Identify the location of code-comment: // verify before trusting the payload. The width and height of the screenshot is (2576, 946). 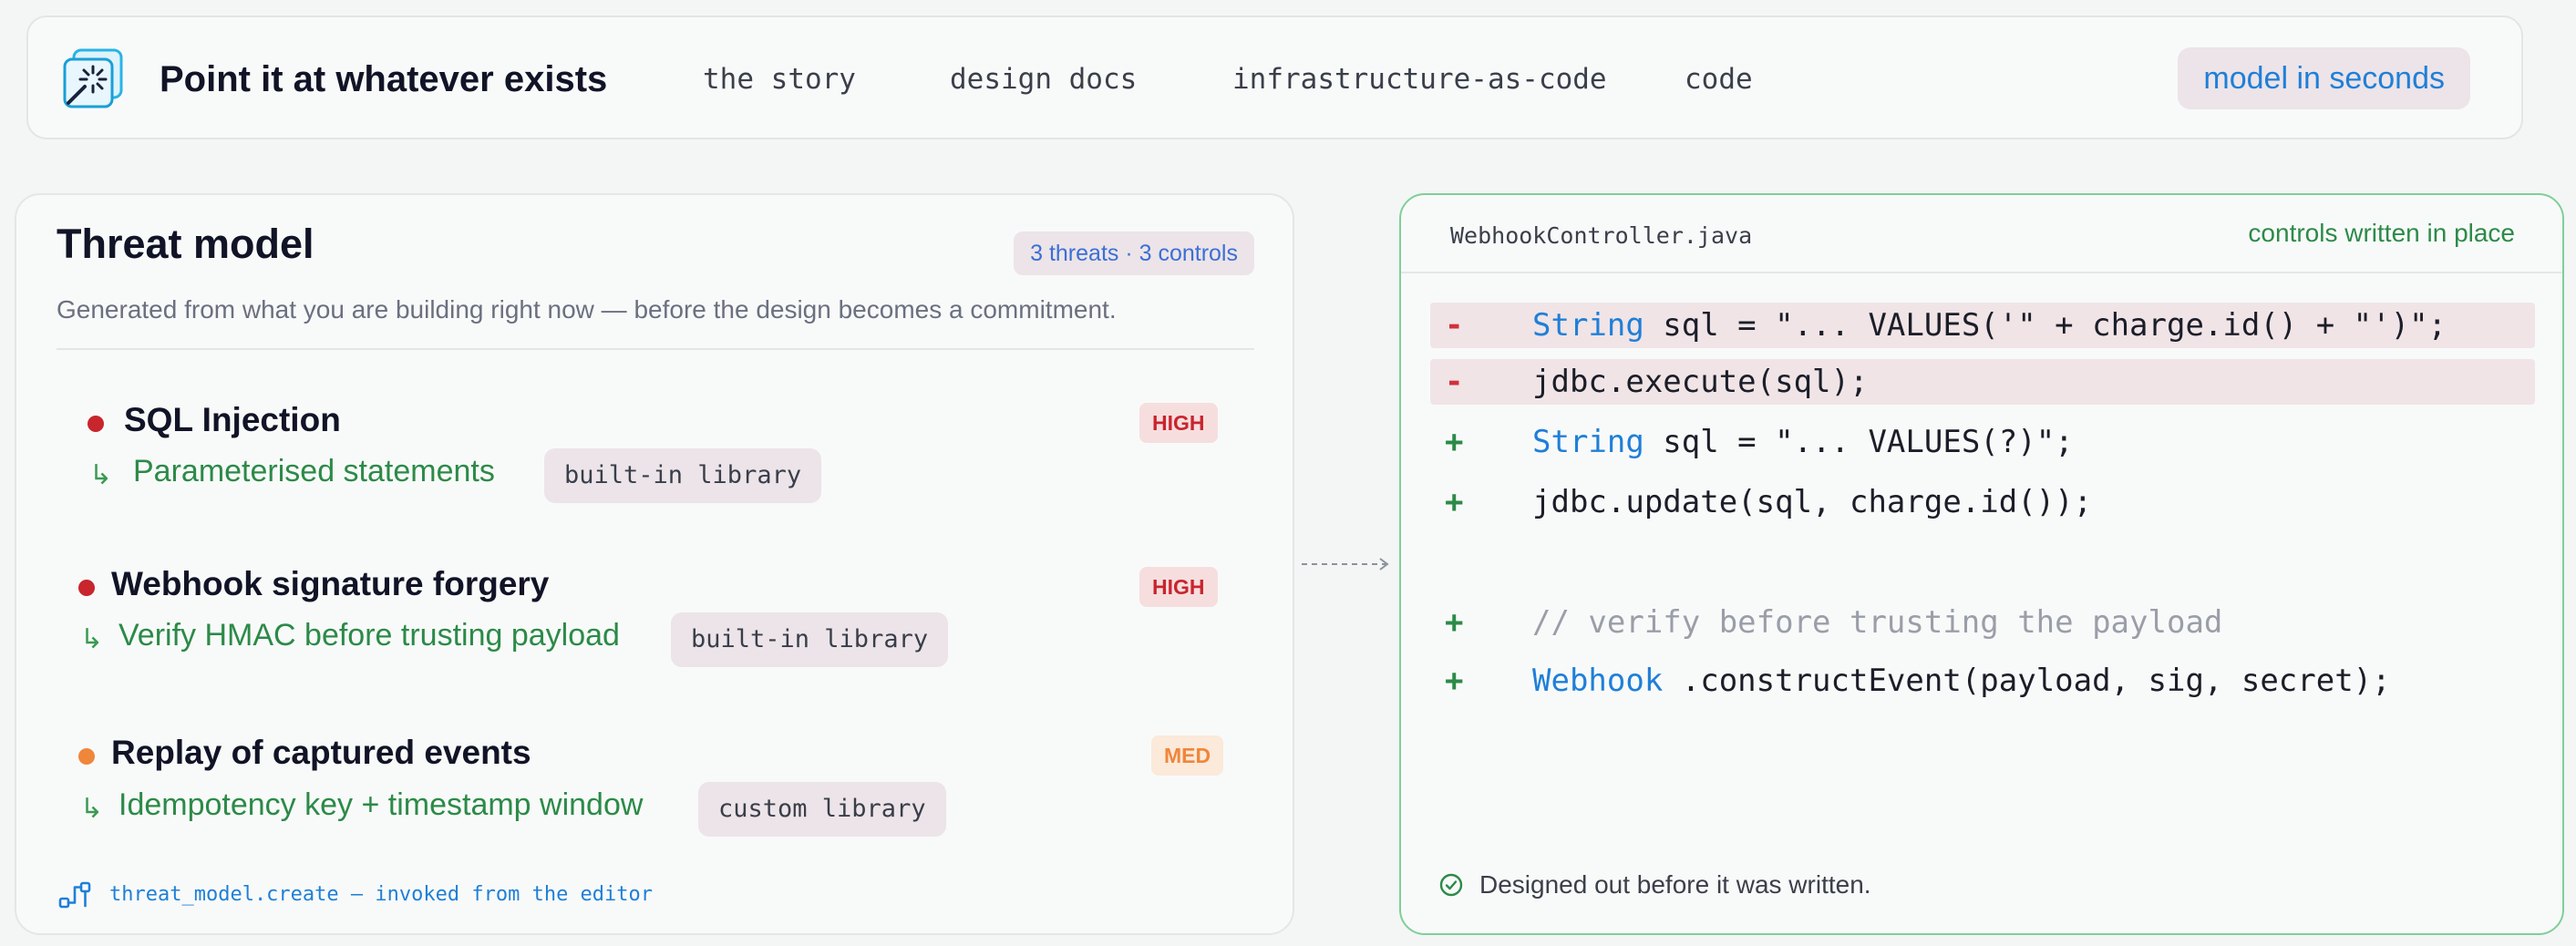
(1877, 622).